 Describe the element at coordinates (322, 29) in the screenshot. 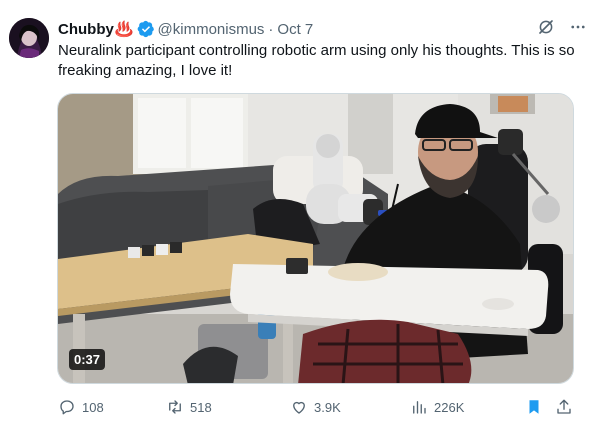

I see `tweet-header: Chubby ♨️ @kimmonismus · Oct 7` at that location.